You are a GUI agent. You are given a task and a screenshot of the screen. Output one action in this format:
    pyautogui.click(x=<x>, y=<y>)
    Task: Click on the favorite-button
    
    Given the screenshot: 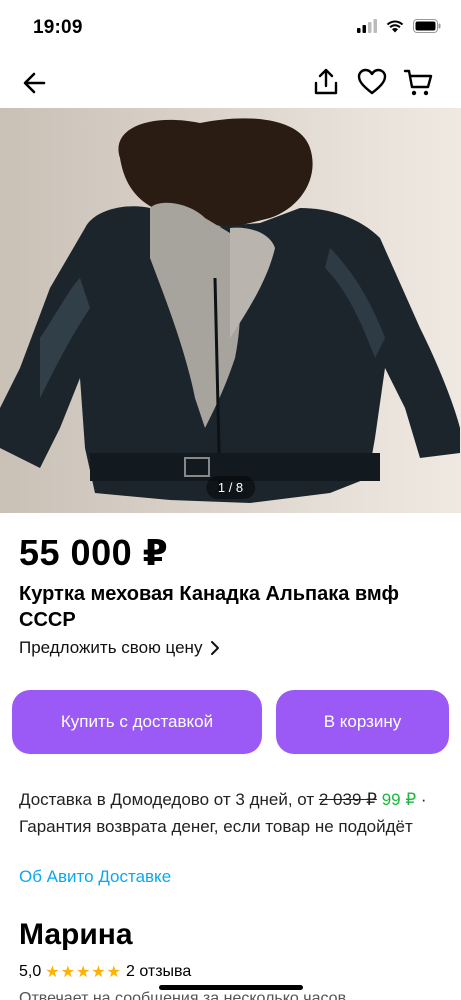 What is the action you would take?
    pyautogui.click(x=372, y=82)
    